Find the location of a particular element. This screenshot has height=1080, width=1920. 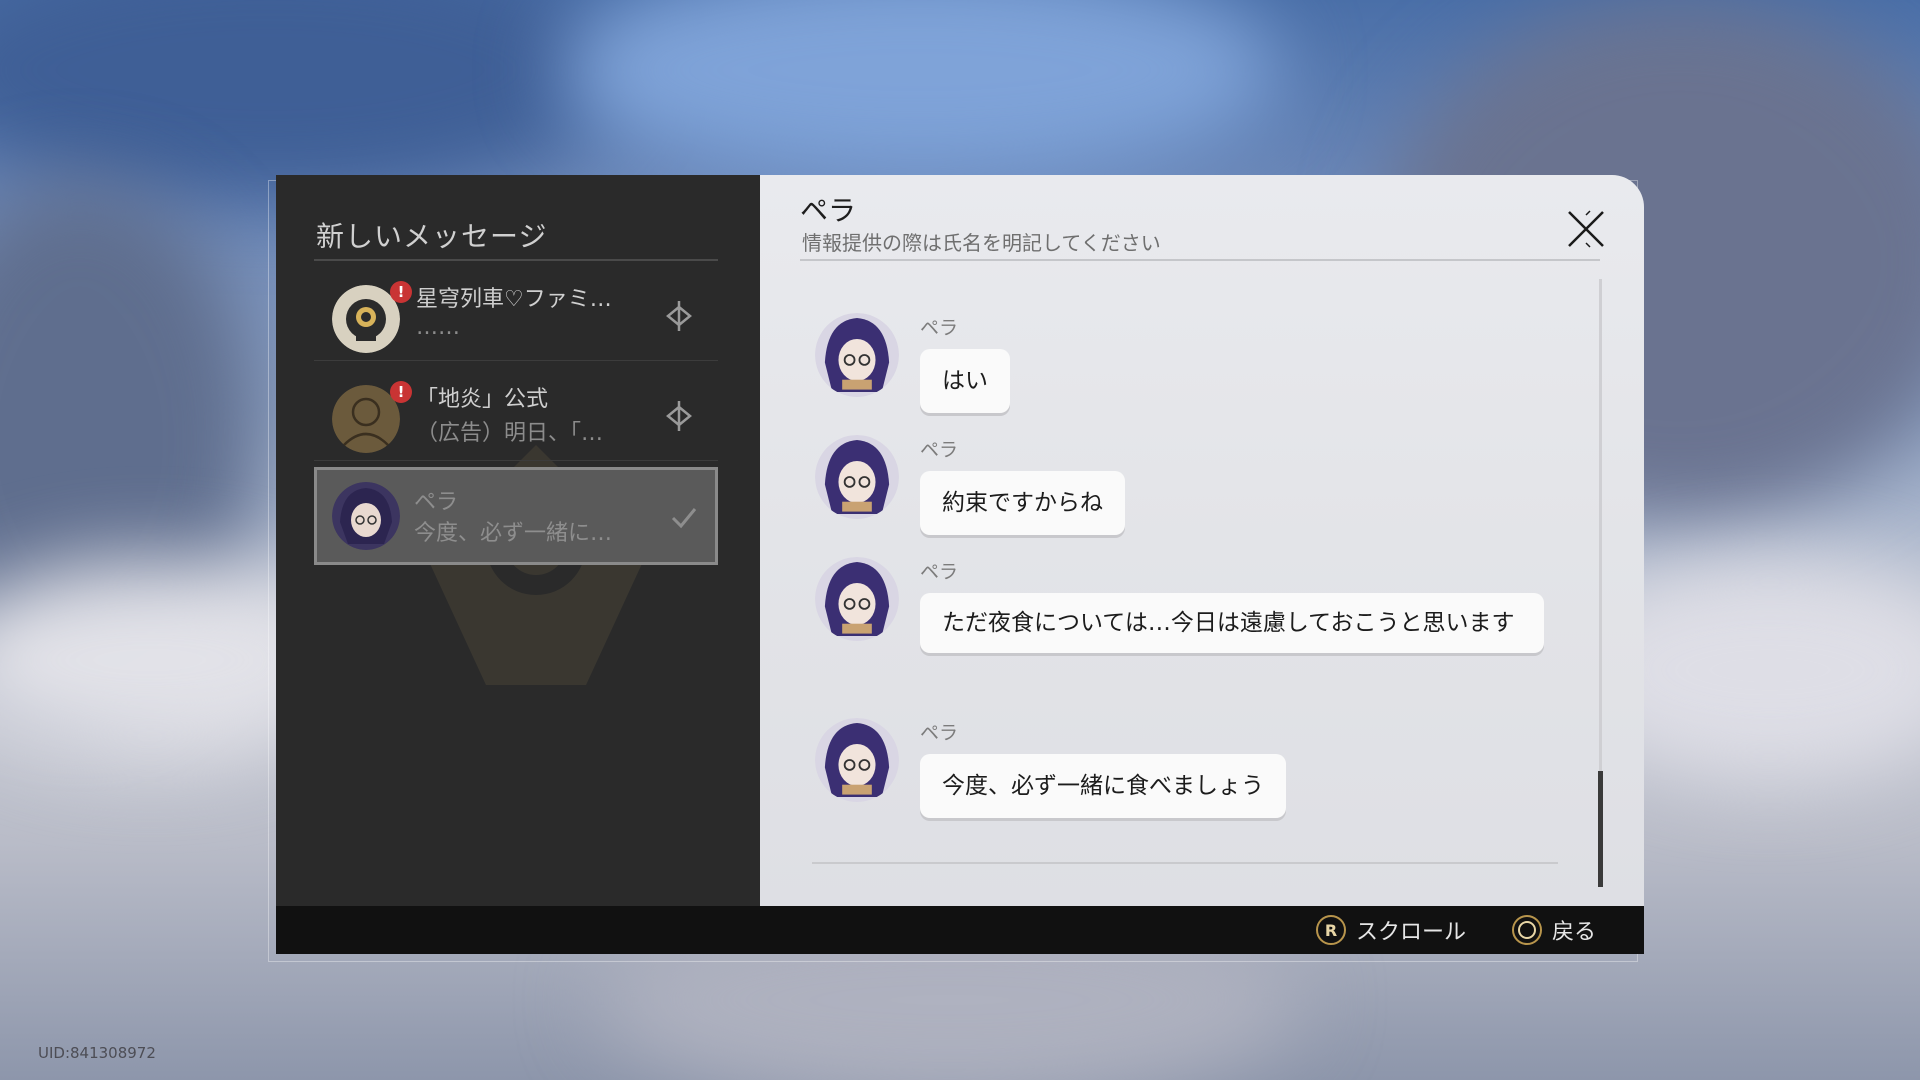

scroll-label: スクロール is located at coordinates (1411, 932).